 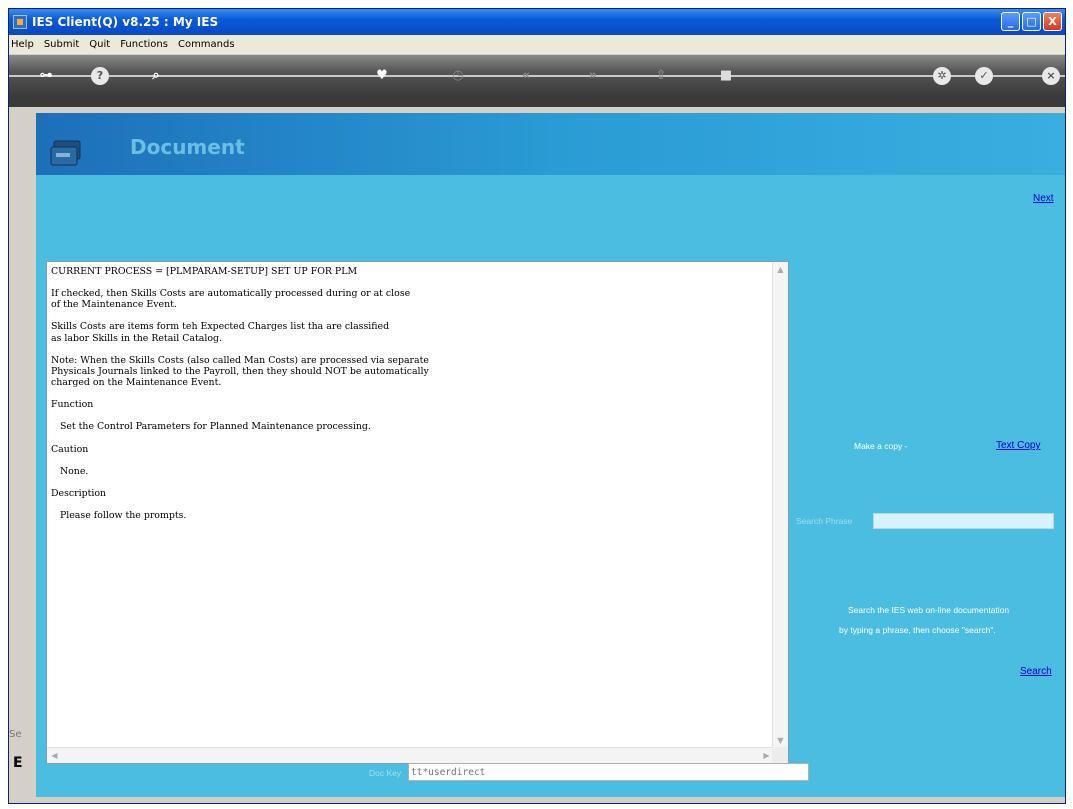 What do you see at coordinates (1043, 198) in the screenshot?
I see `next-link: Next` at bounding box center [1043, 198].